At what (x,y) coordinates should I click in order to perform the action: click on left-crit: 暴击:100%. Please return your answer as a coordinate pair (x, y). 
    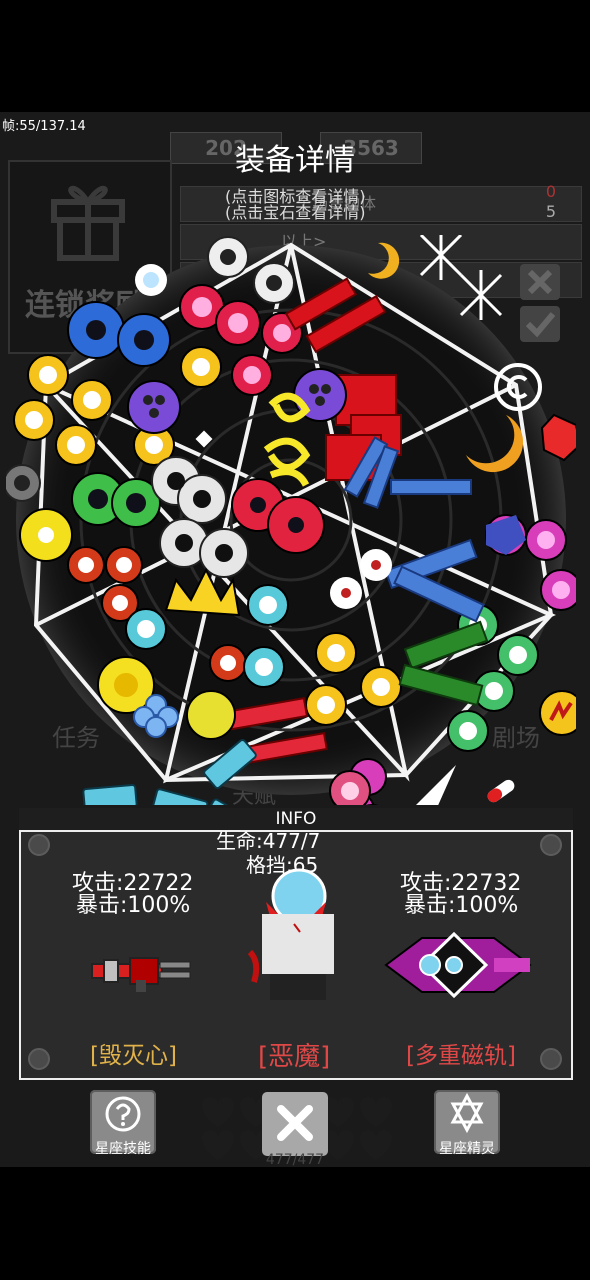
    Looking at the image, I should click on (133, 905).